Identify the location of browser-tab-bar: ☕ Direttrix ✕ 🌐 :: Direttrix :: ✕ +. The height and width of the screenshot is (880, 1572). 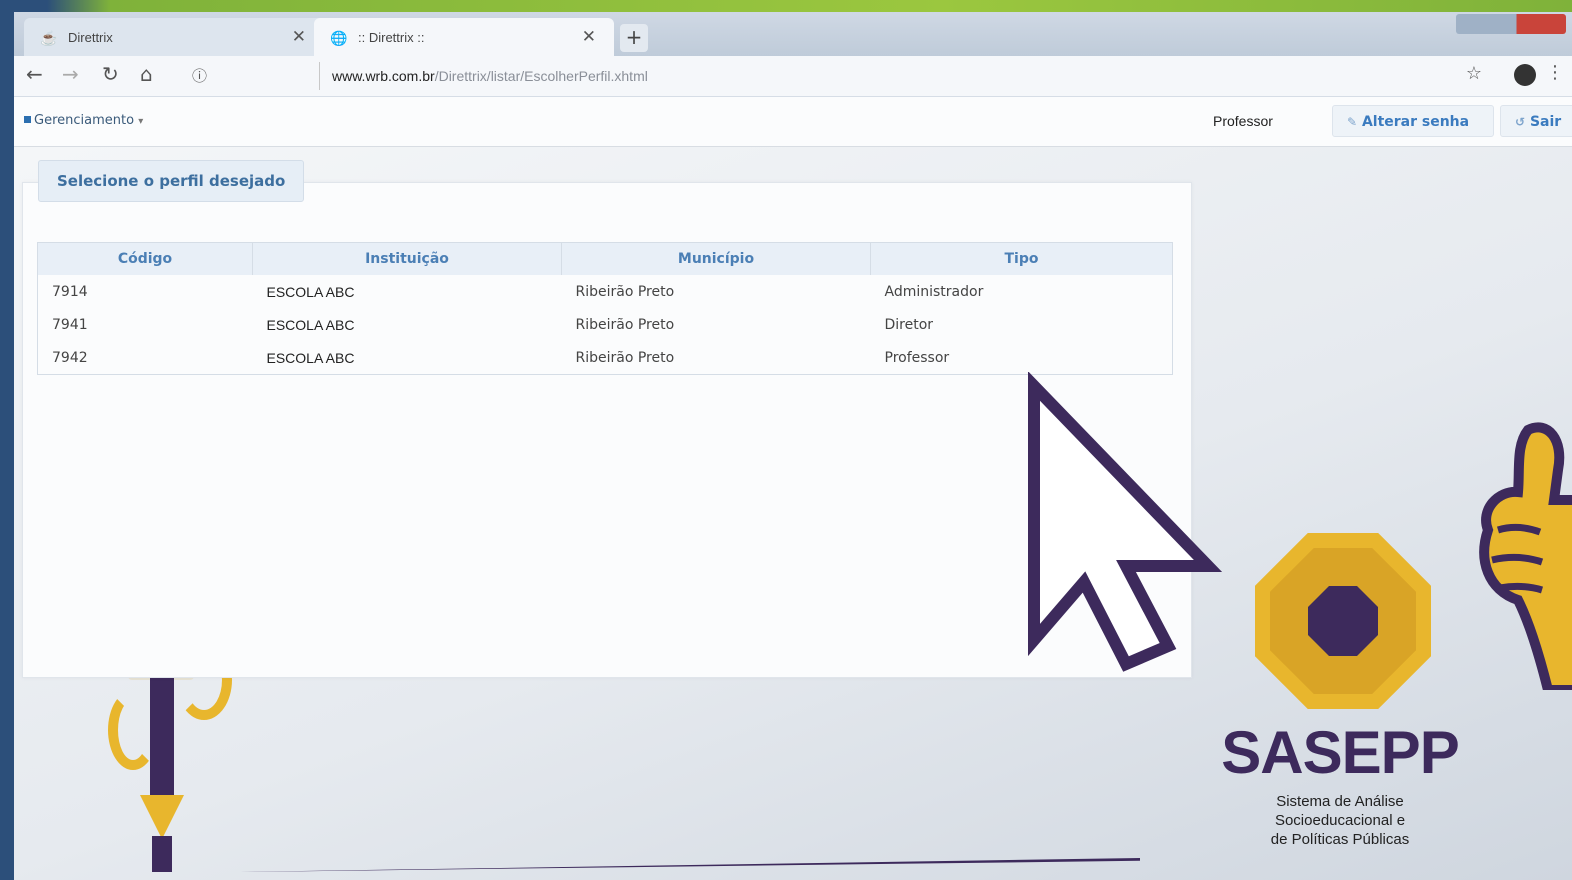
(793, 34).